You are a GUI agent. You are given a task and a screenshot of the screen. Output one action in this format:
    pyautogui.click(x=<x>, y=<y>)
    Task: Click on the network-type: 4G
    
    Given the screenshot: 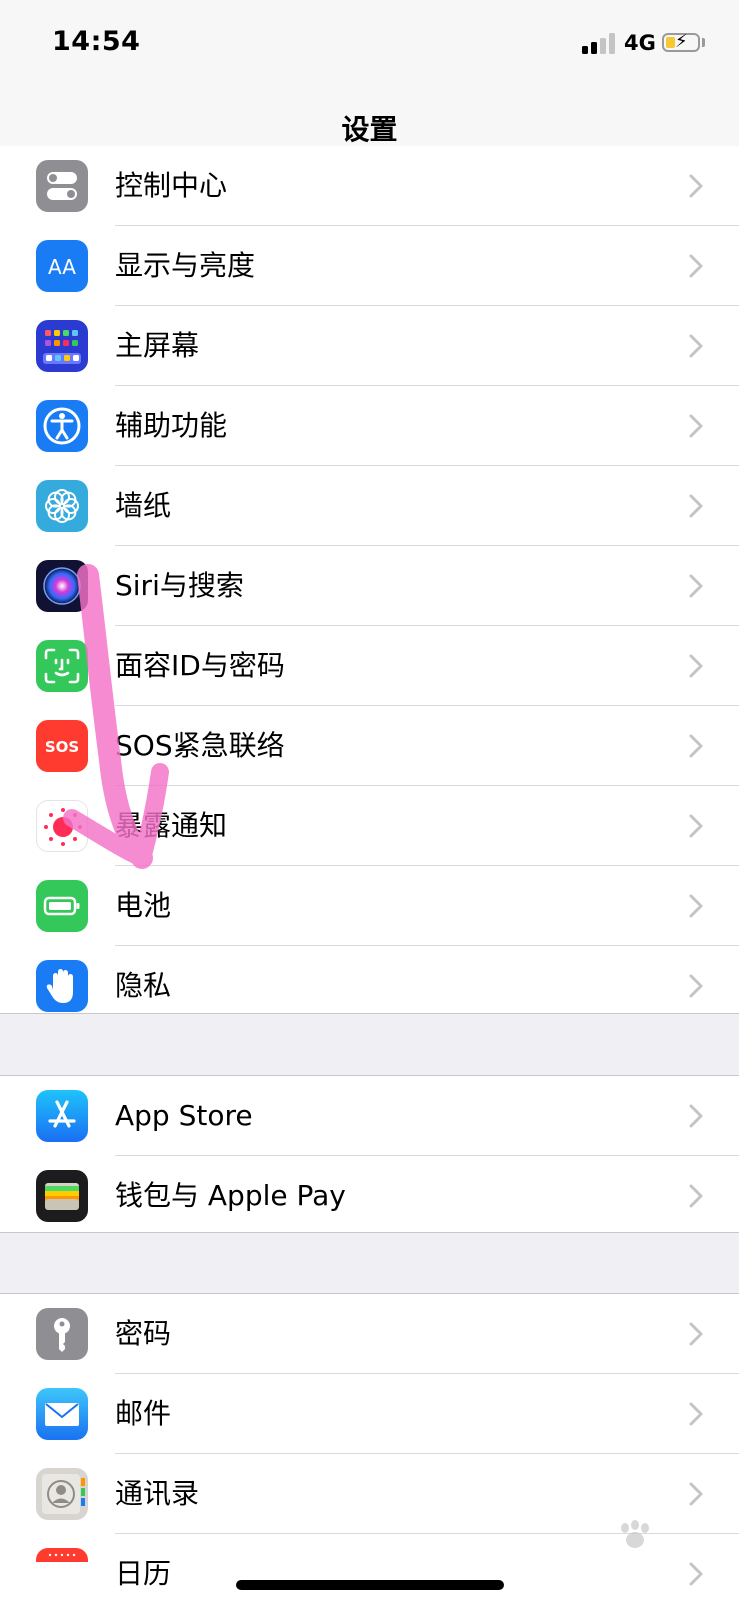 What is the action you would take?
    pyautogui.click(x=640, y=43)
    